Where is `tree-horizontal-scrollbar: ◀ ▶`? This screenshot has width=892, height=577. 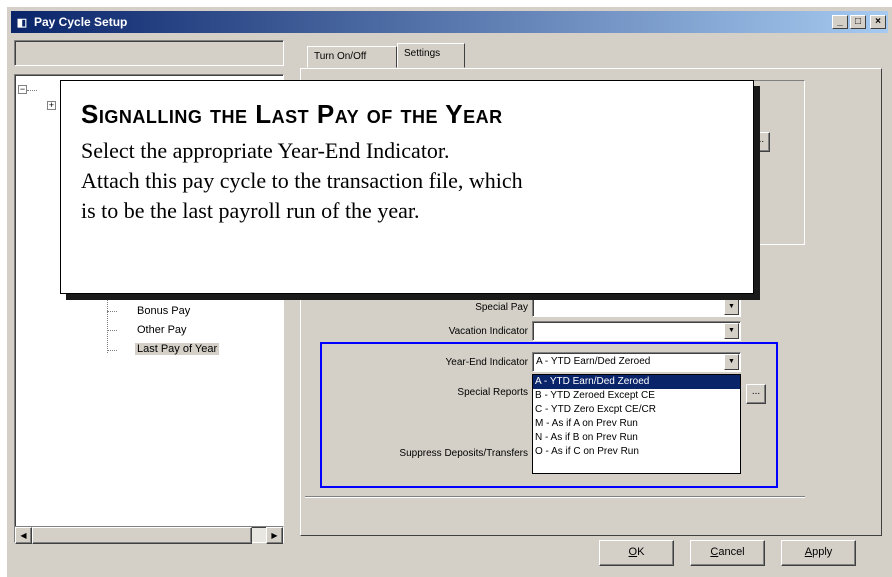 tree-horizontal-scrollbar: ◀ ▶ is located at coordinates (149, 535).